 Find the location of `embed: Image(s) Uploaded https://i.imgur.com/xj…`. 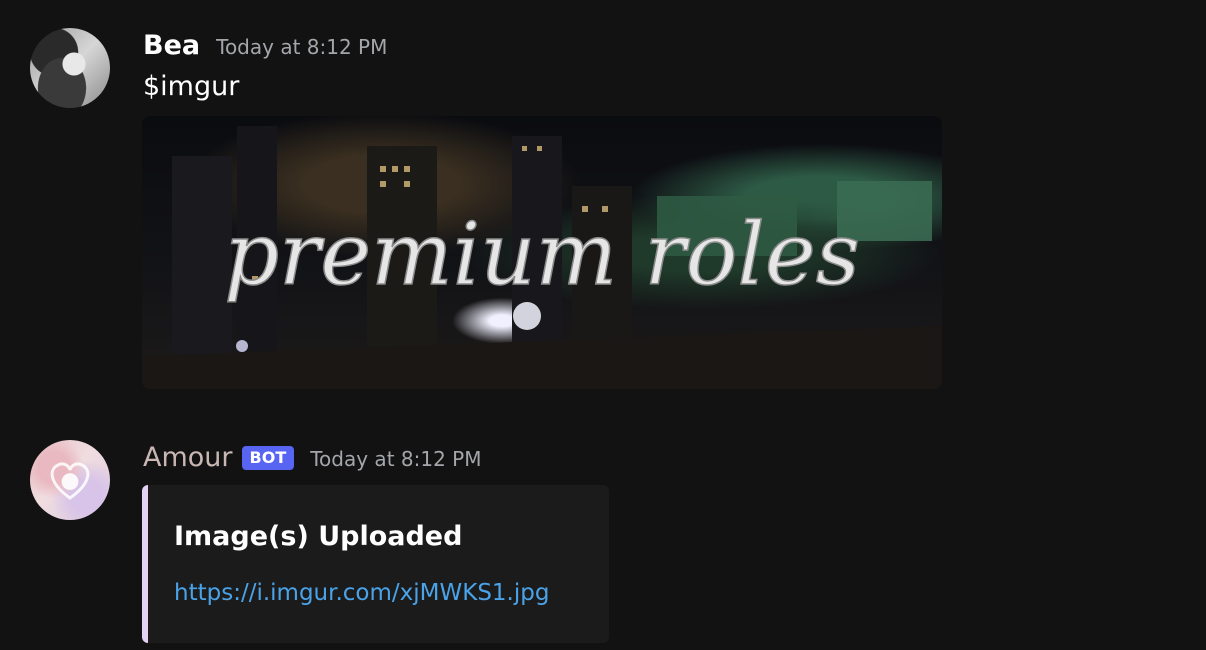

embed: Image(s) Uploaded https://i.imgur.com/xj… is located at coordinates (375, 564).